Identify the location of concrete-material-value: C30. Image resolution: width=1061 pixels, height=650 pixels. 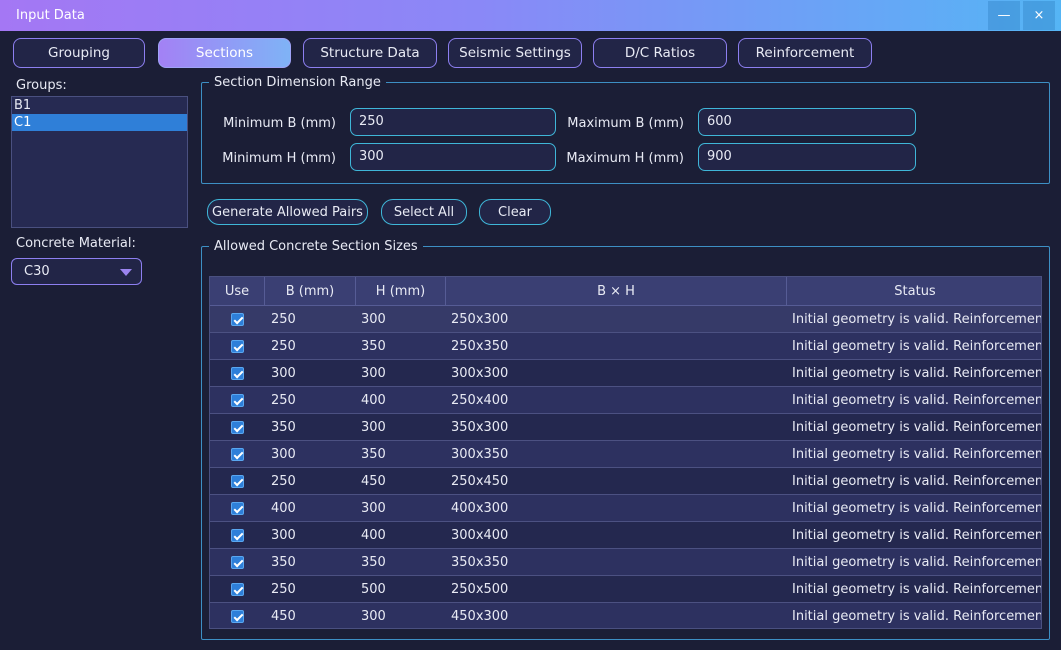
(37, 271).